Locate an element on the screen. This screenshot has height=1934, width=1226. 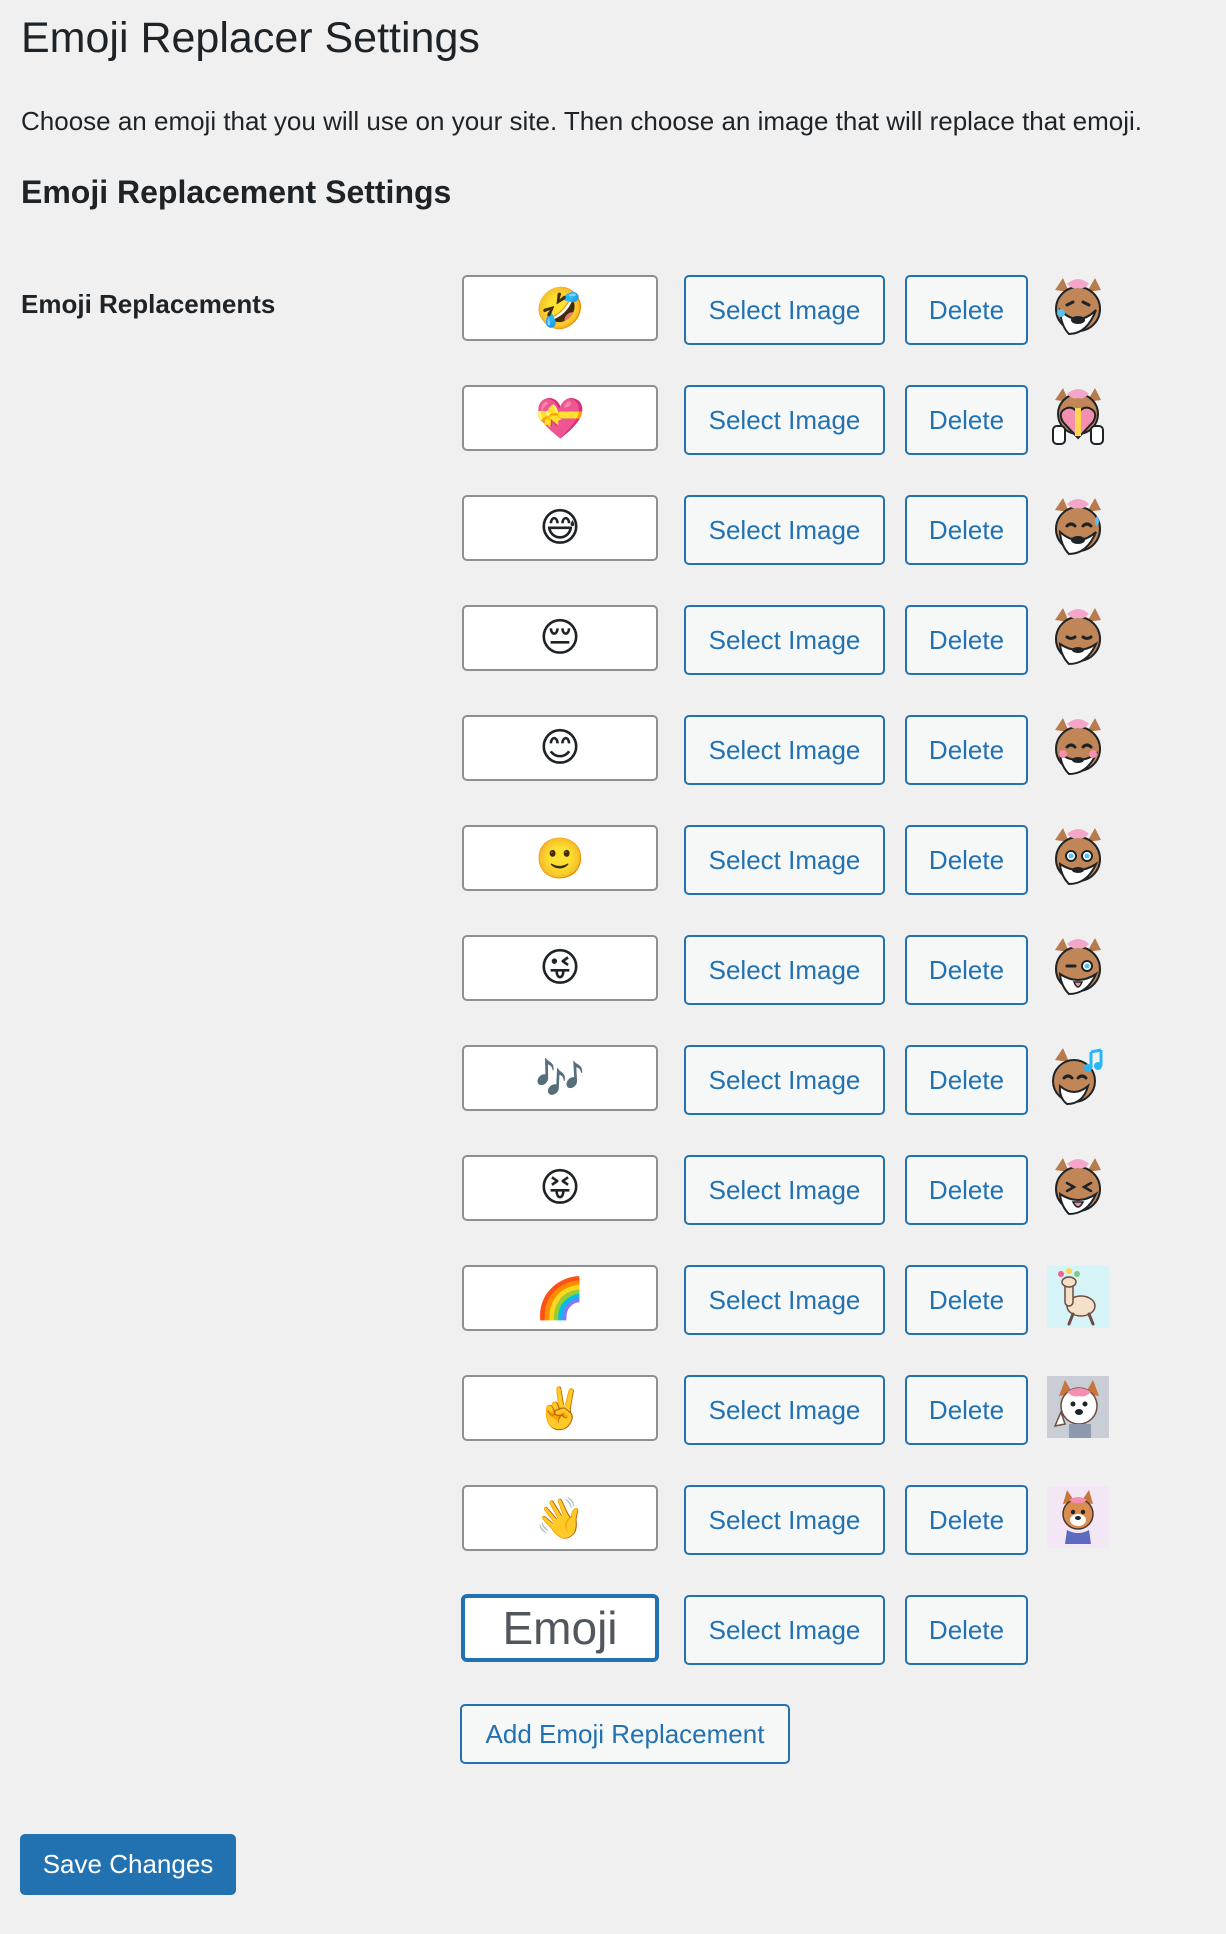
add-emoji-replacement-button: Add Emoji Replacement is located at coordinates (625, 1734).